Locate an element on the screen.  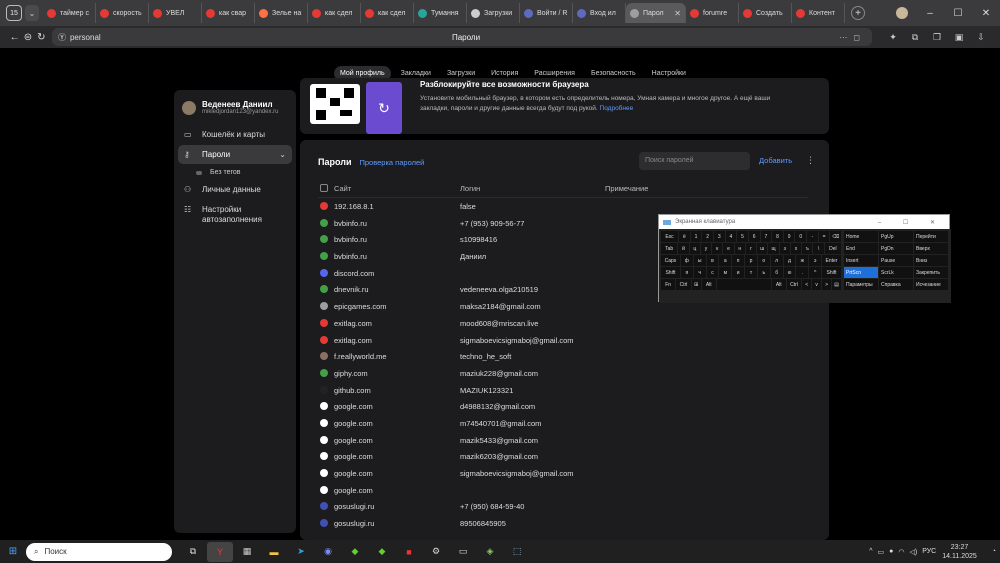
table-row: google.com is located at coordinates (563, 490).